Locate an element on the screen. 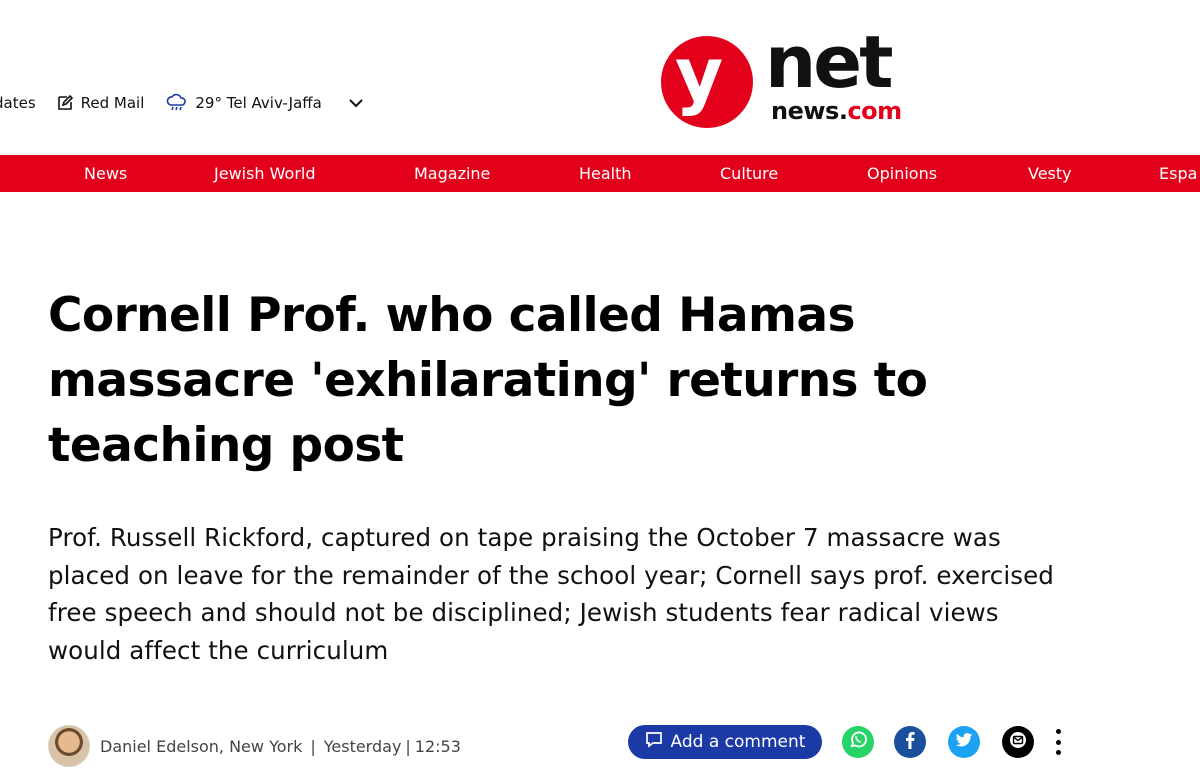 The height and width of the screenshot is (780, 1200). logo-domain: news.com is located at coordinates (836, 111).